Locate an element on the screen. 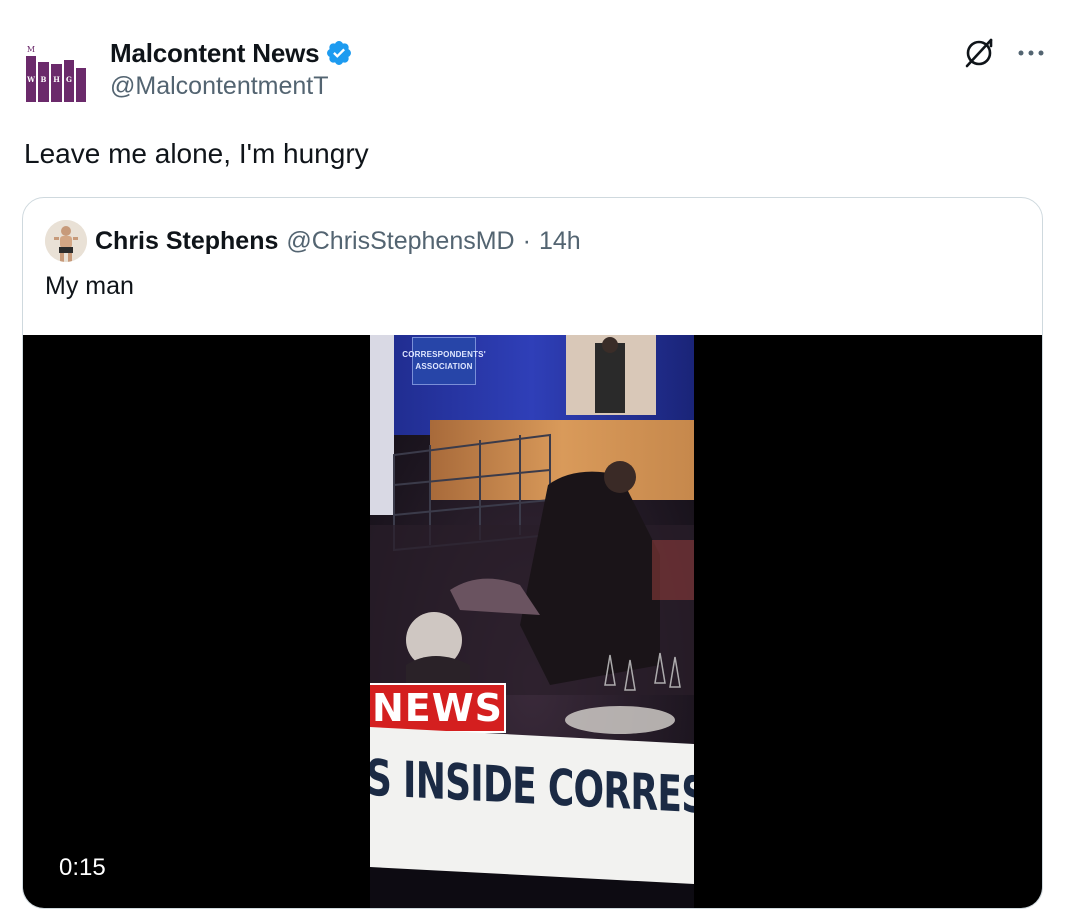 The width and height of the screenshot is (1066, 922). avatar-letter-w: W is located at coordinates (30, 79).